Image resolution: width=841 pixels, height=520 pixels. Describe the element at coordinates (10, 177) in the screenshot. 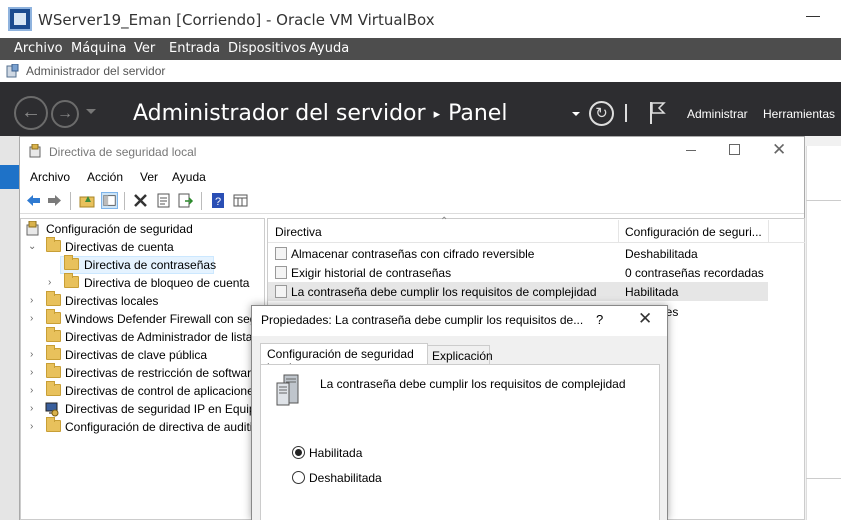

I see `server-manager-nav-selected` at that location.